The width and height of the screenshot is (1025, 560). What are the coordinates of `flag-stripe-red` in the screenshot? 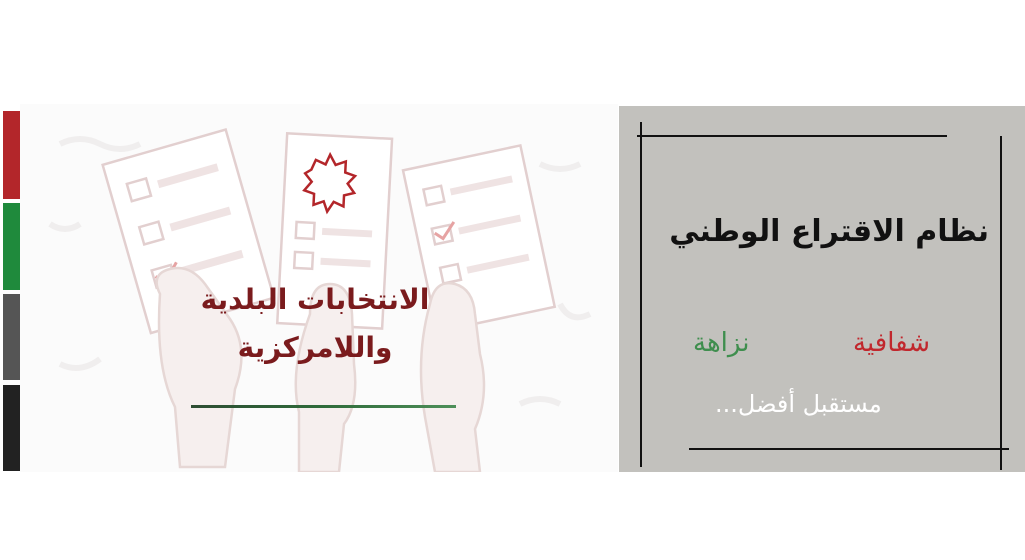 It's located at (11, 155).